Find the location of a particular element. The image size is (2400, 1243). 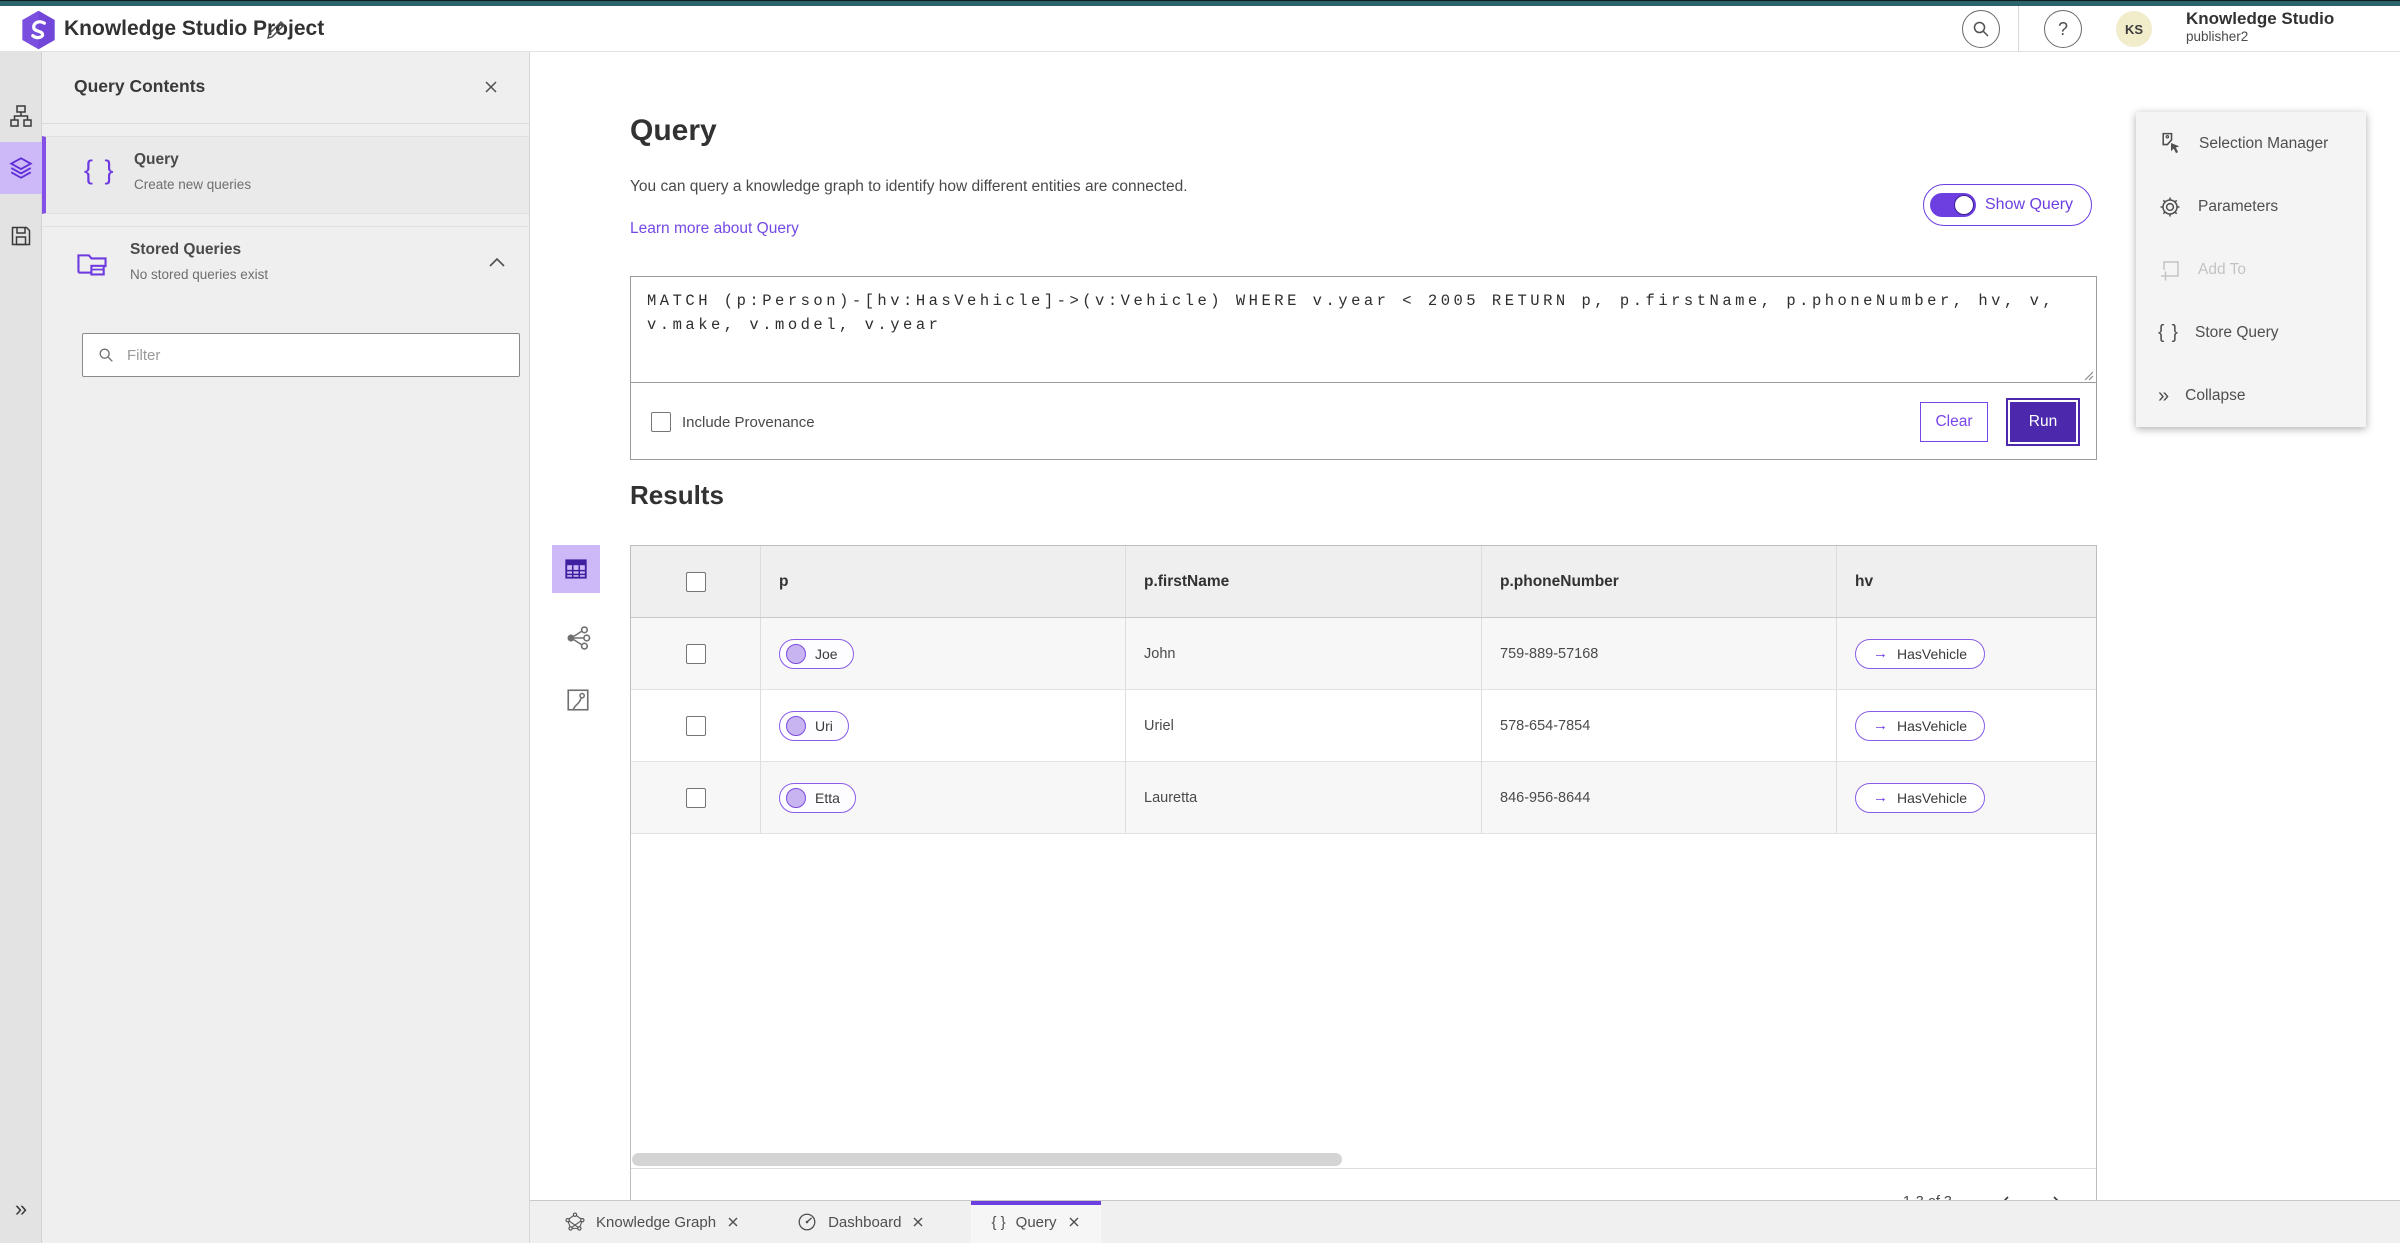

header-divider is located at coordinates (2018, 29).